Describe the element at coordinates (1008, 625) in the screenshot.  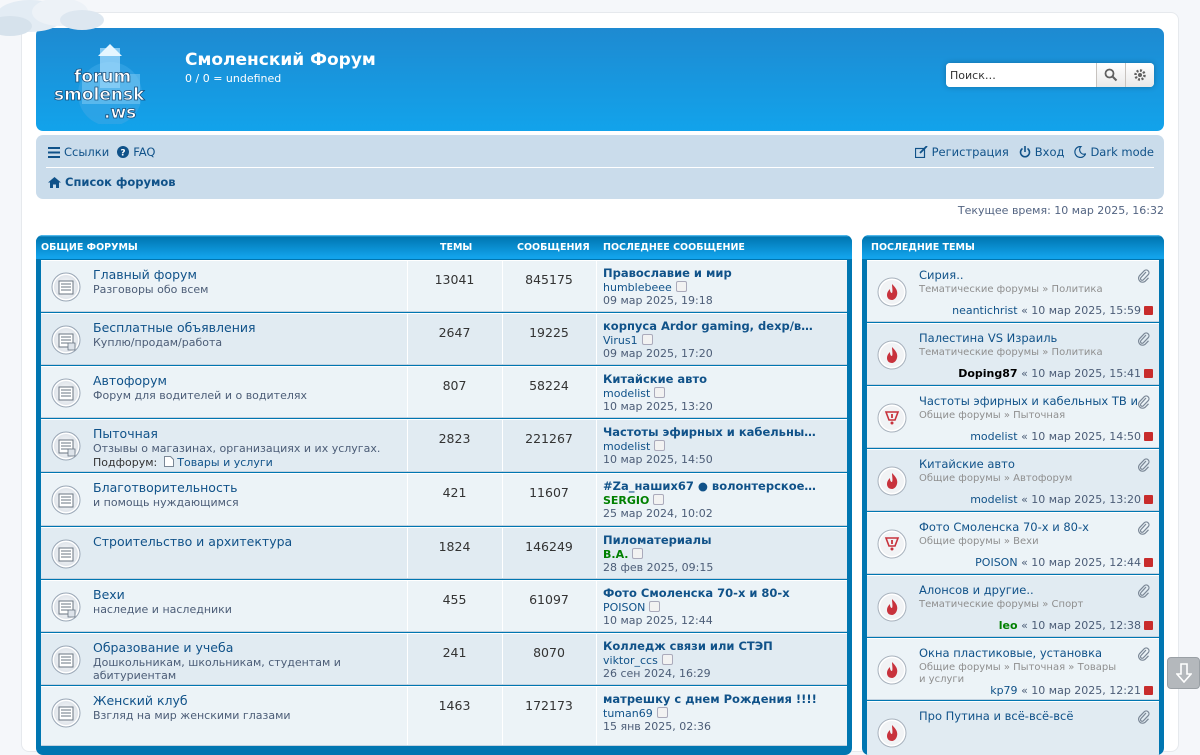
I see `recent-topic-user: leo` at that location.